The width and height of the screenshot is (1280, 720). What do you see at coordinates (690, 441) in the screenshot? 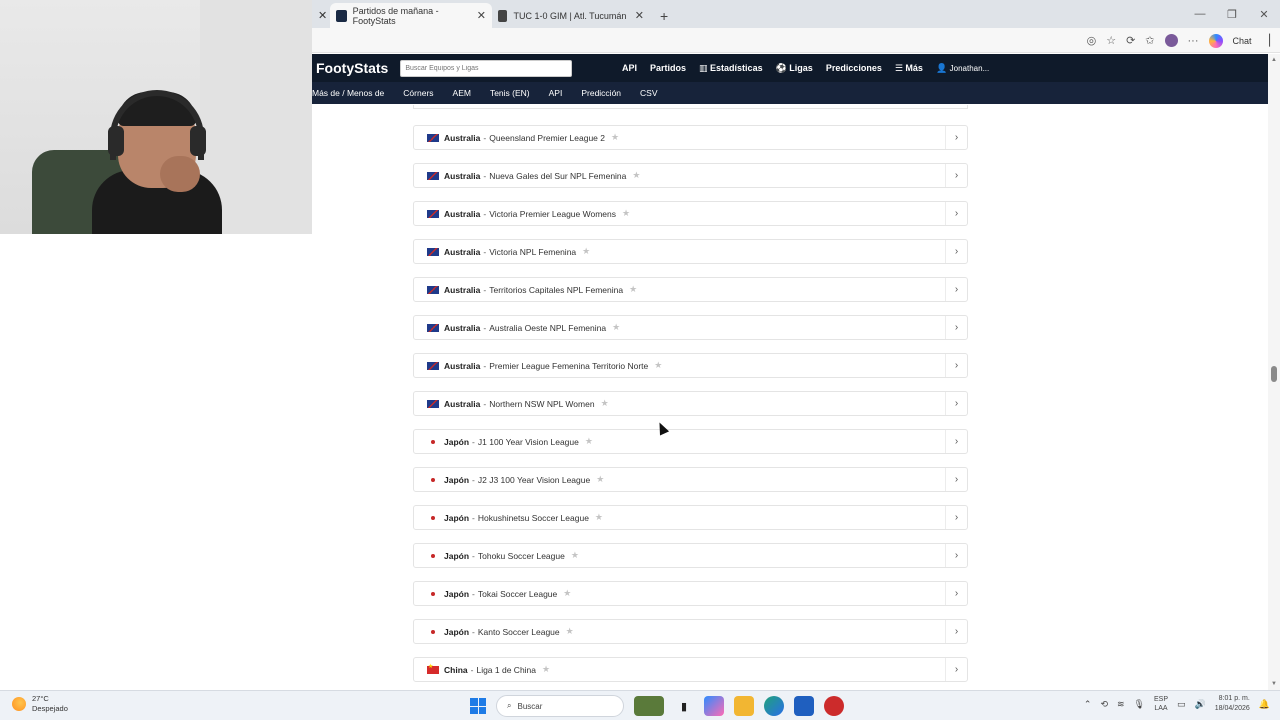
I see `league-row: Japón - J1 100 Year Vision League ★ ›` at bounding box center [690, 441].